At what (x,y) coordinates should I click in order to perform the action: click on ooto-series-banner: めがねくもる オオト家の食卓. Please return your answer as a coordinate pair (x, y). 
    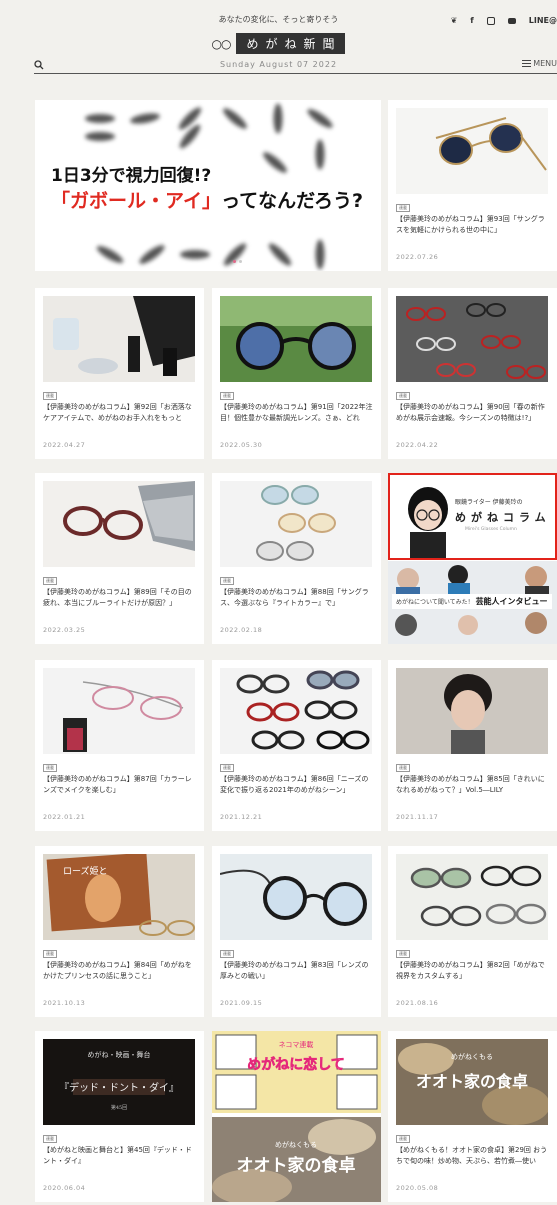
    Looking at the image, I should click on (296, 1159).